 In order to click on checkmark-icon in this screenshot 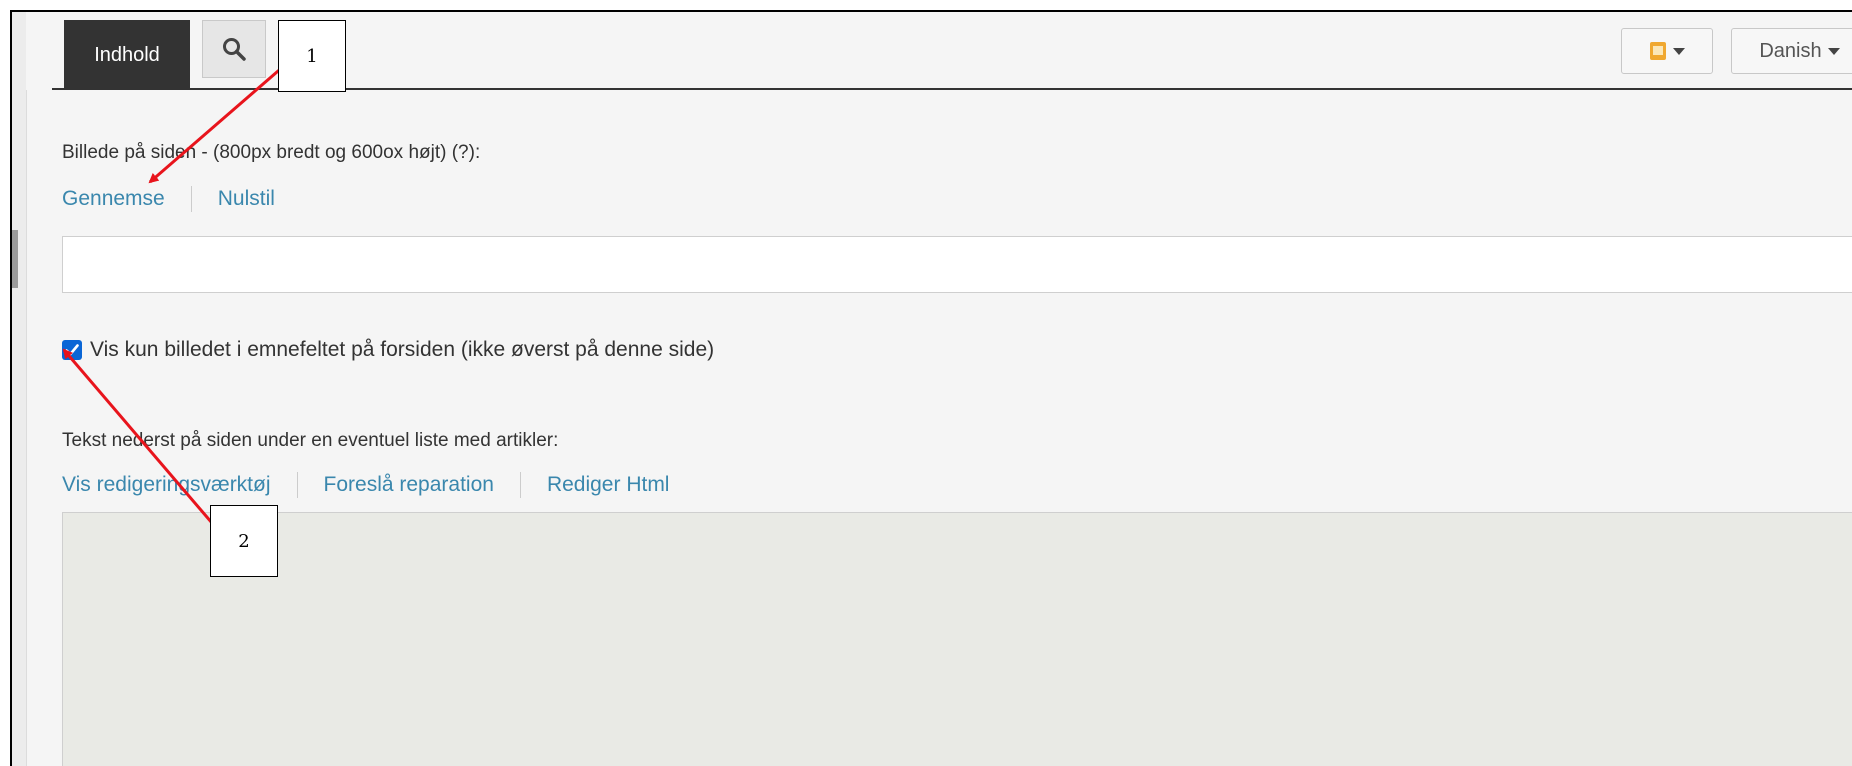, I will do `click(72, 350)`.